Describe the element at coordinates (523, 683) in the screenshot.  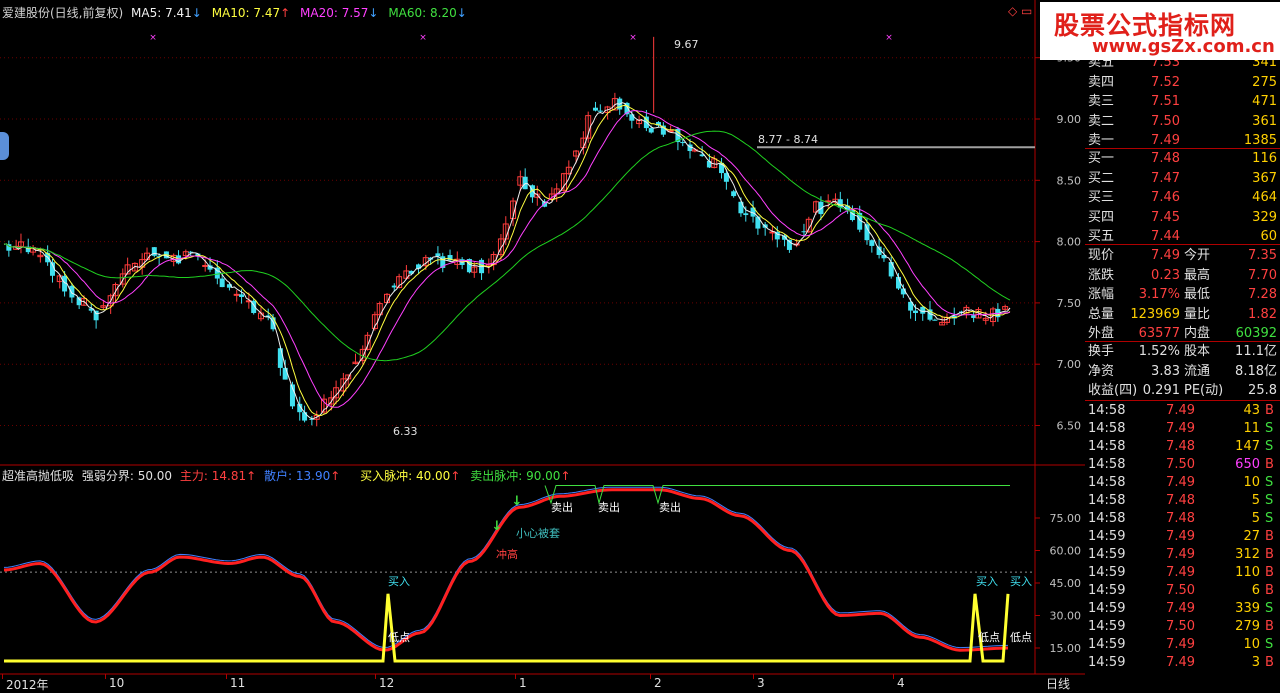
I see `date-axis-label: 1` at that location.